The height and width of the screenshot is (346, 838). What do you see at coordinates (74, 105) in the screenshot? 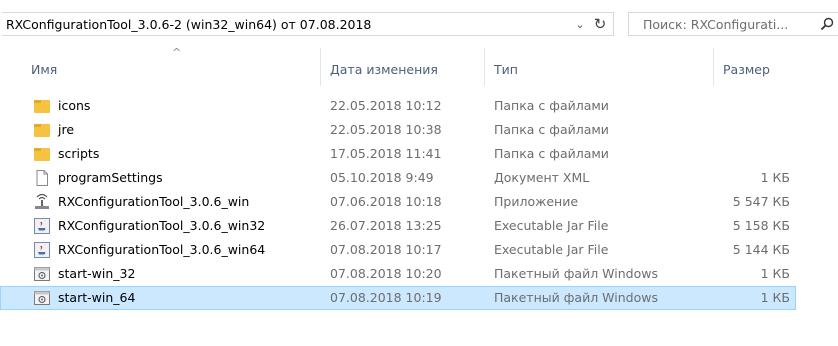
I see `file-name: icons` at bounding box center [74, 105].